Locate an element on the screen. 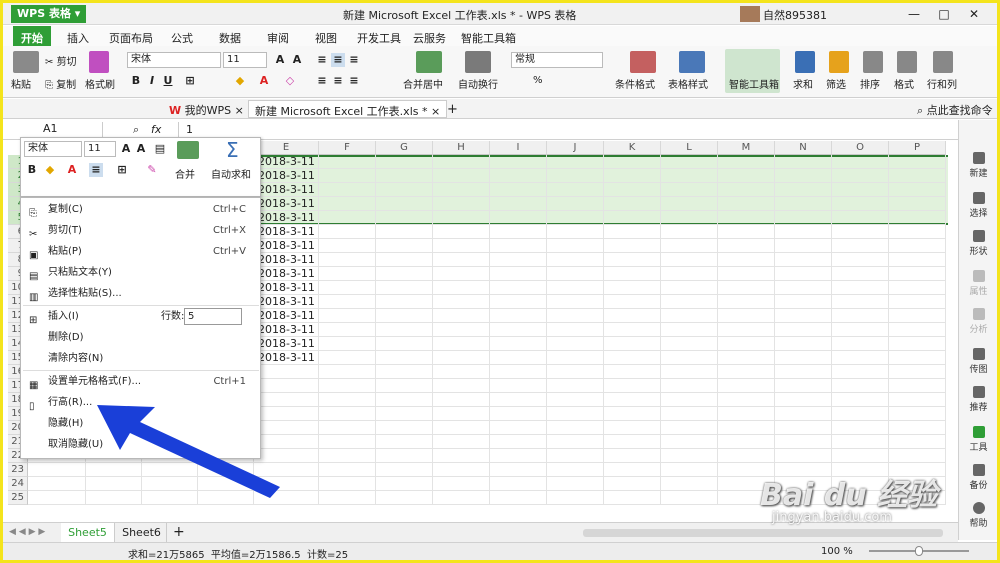  align-center-icon: ≡ is located at coordinates (338, 81).